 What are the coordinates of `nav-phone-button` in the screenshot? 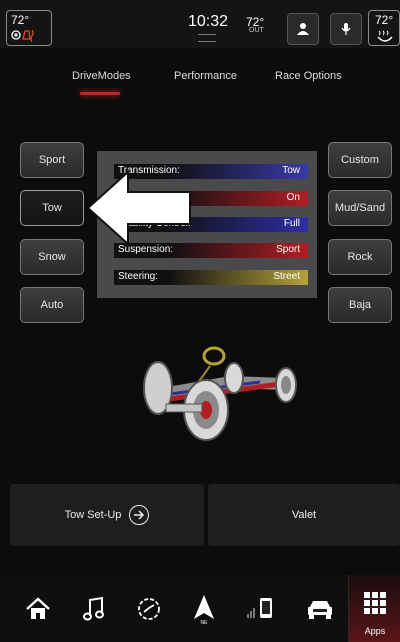 It's located at (260, 609).